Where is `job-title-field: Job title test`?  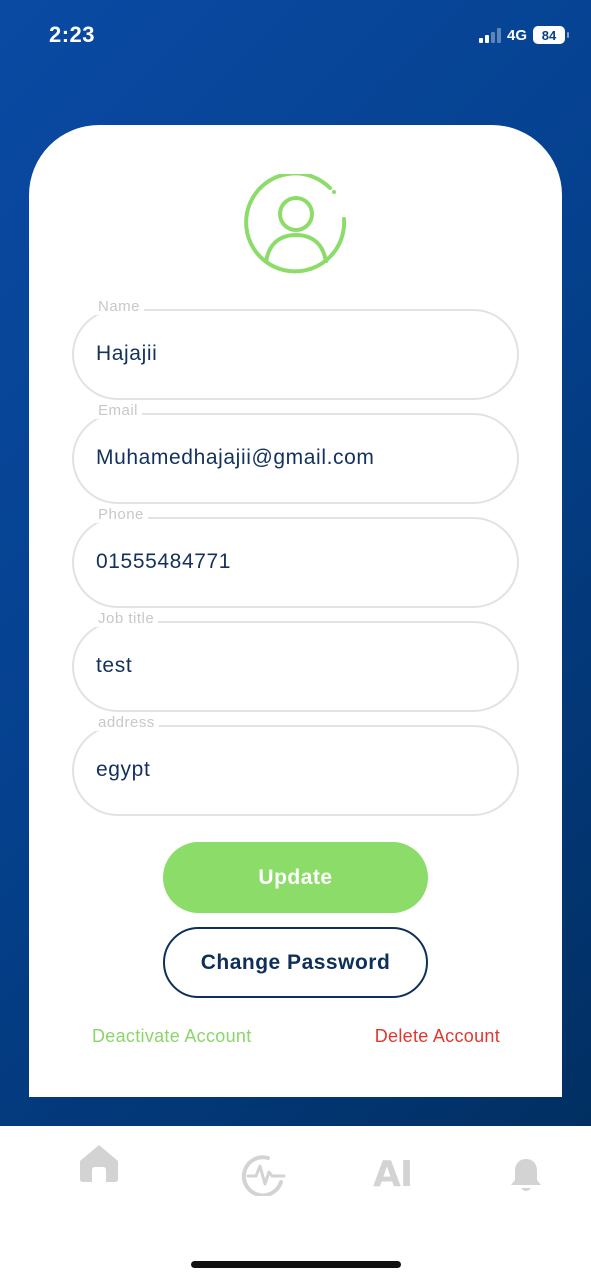 job-title-field: Job title test is located at coordinates (295, 661).